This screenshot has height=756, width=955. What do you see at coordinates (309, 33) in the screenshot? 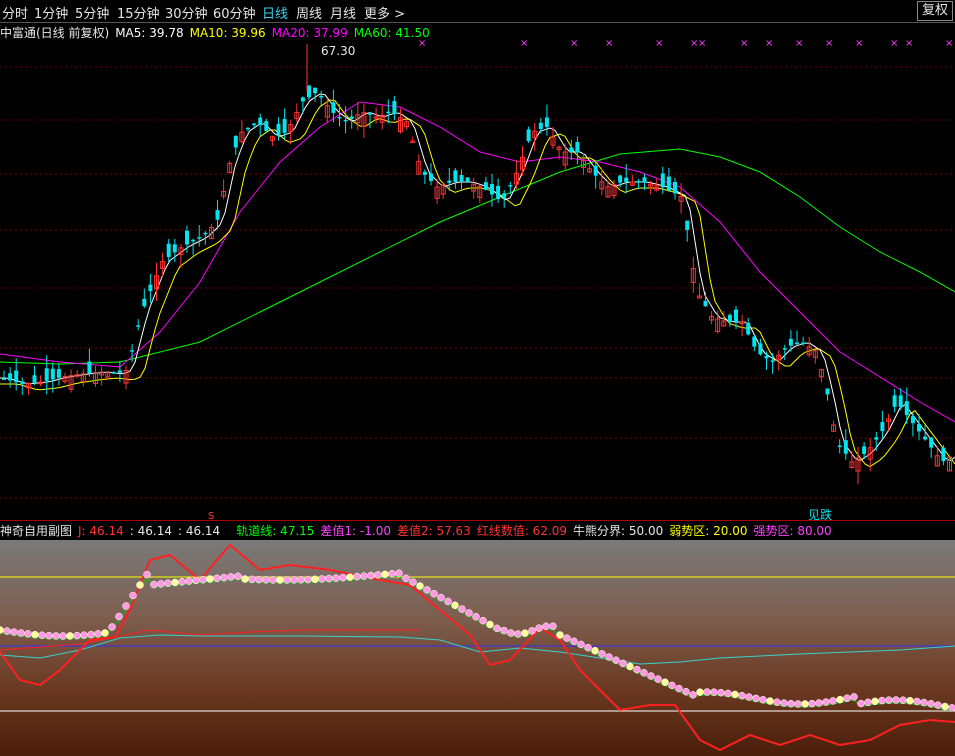
I see `ma20-value: MA20: 37.99` at bounding box center [309, 33].